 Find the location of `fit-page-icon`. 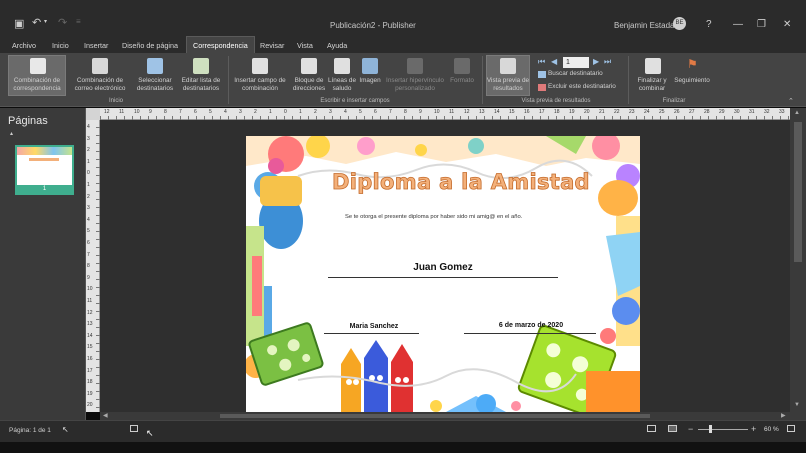

fit-page-icon is located at coordinates (791, 428).